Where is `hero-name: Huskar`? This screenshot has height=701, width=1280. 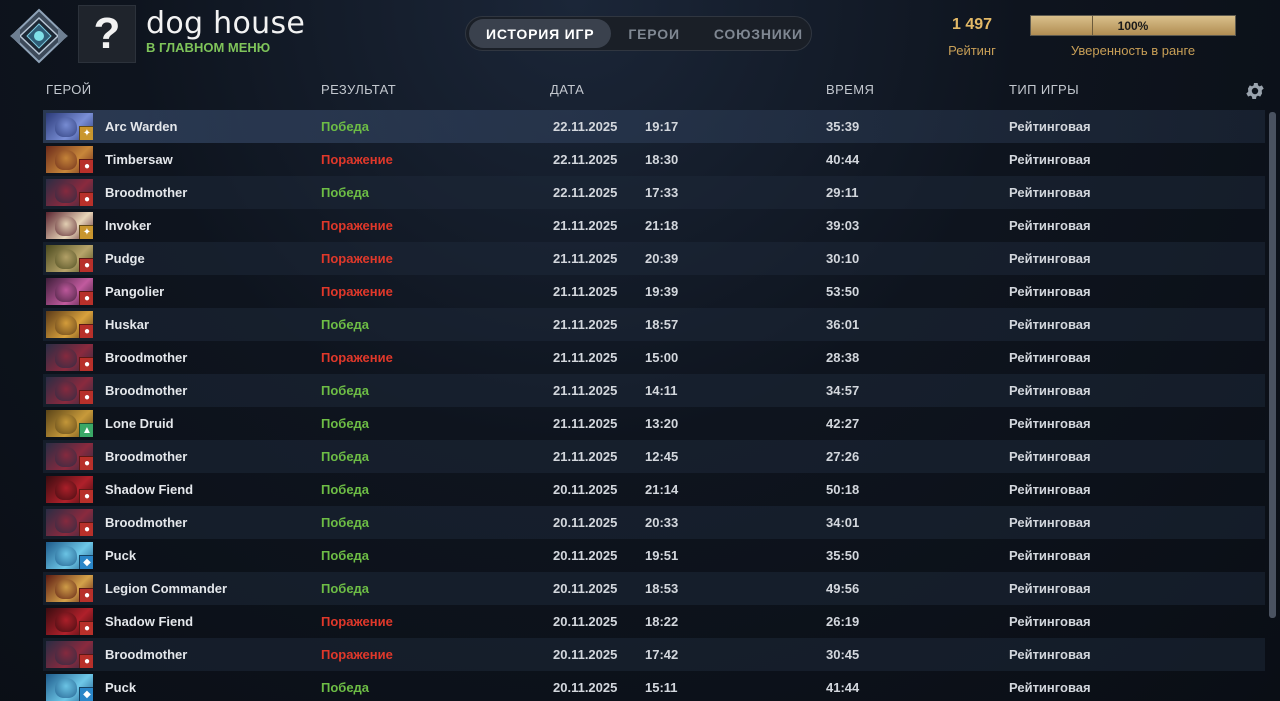
hero-name: Huskar is located at coordinates (127, 324).